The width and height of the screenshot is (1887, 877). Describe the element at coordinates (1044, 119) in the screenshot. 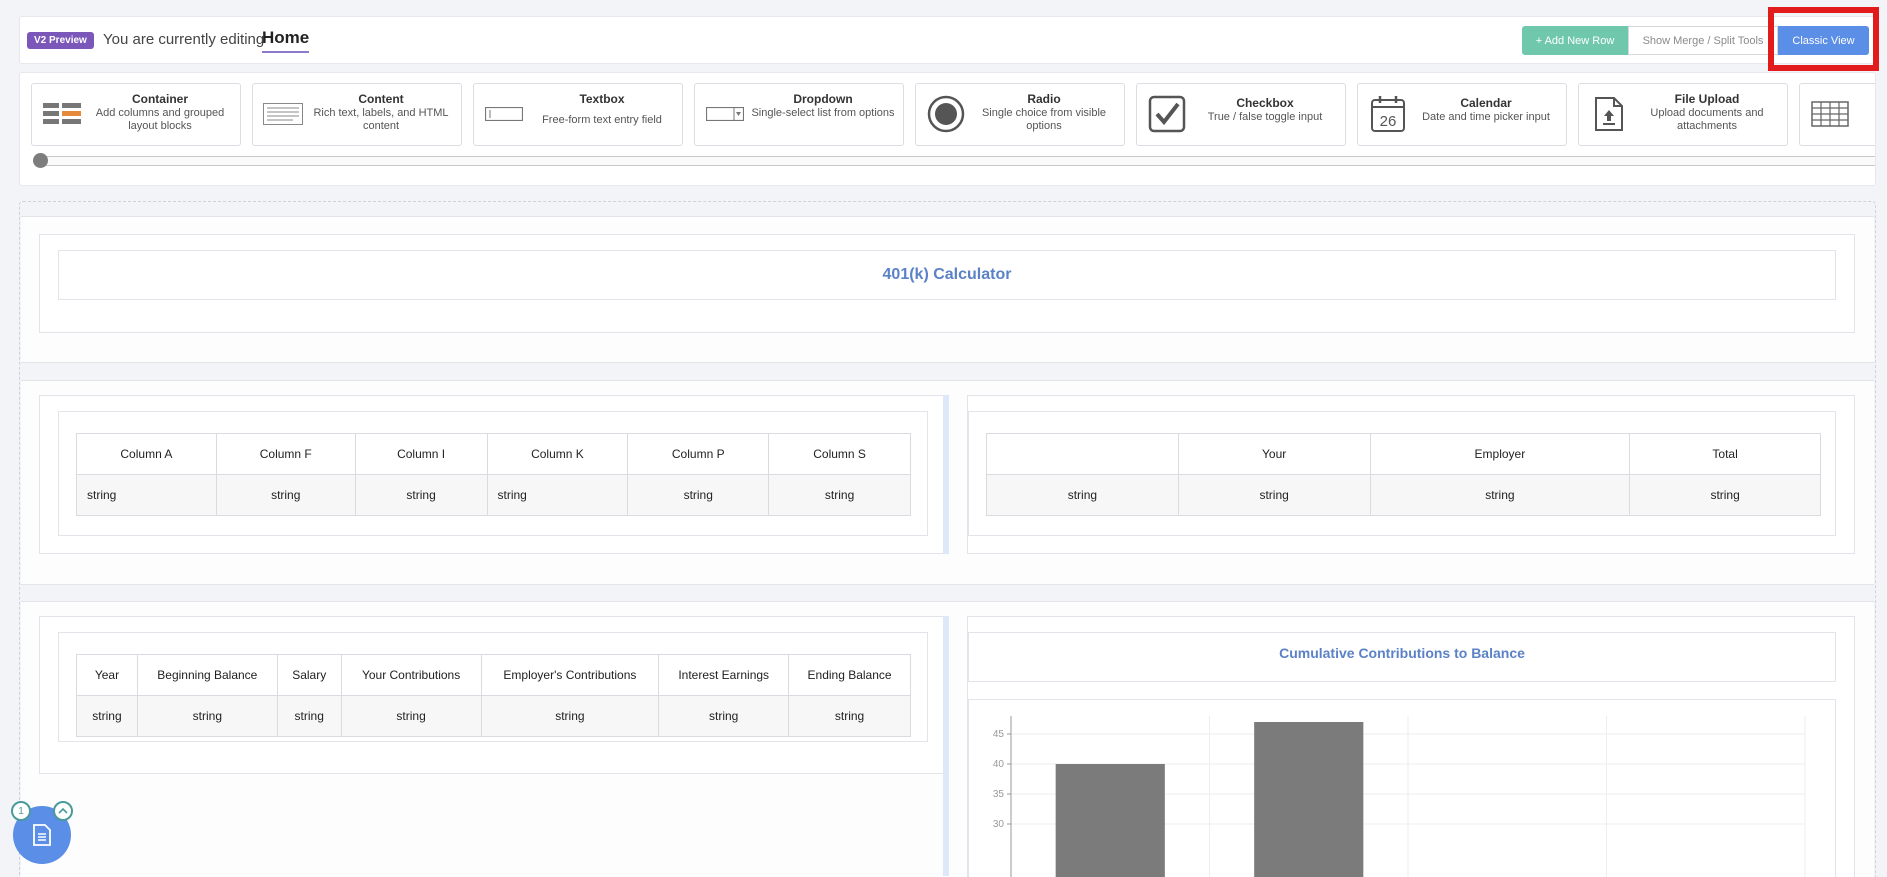

I see `tool-description: Single choice from visible options` at that location.